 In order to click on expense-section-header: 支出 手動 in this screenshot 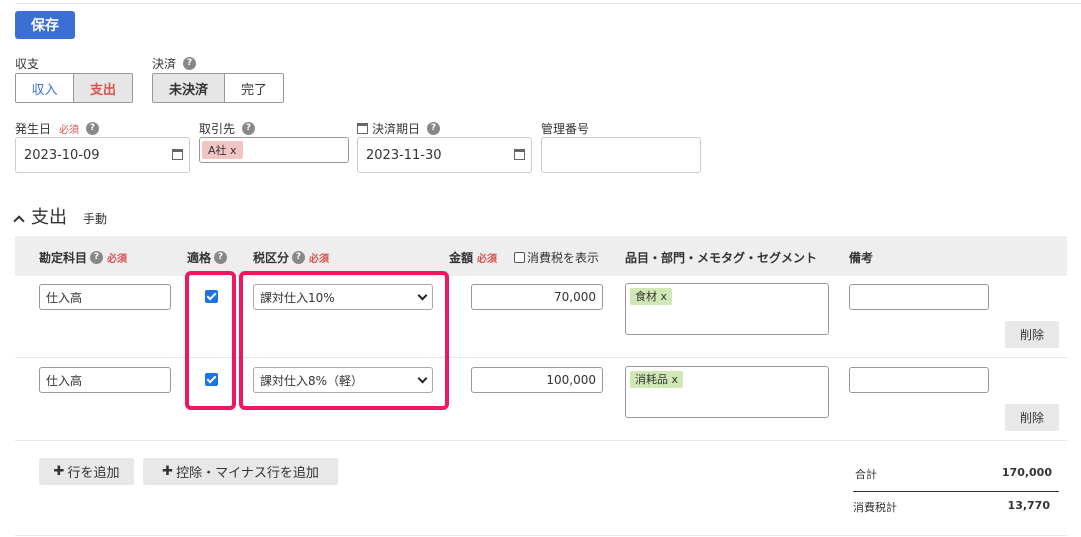, I will do `click(60, 216)`.